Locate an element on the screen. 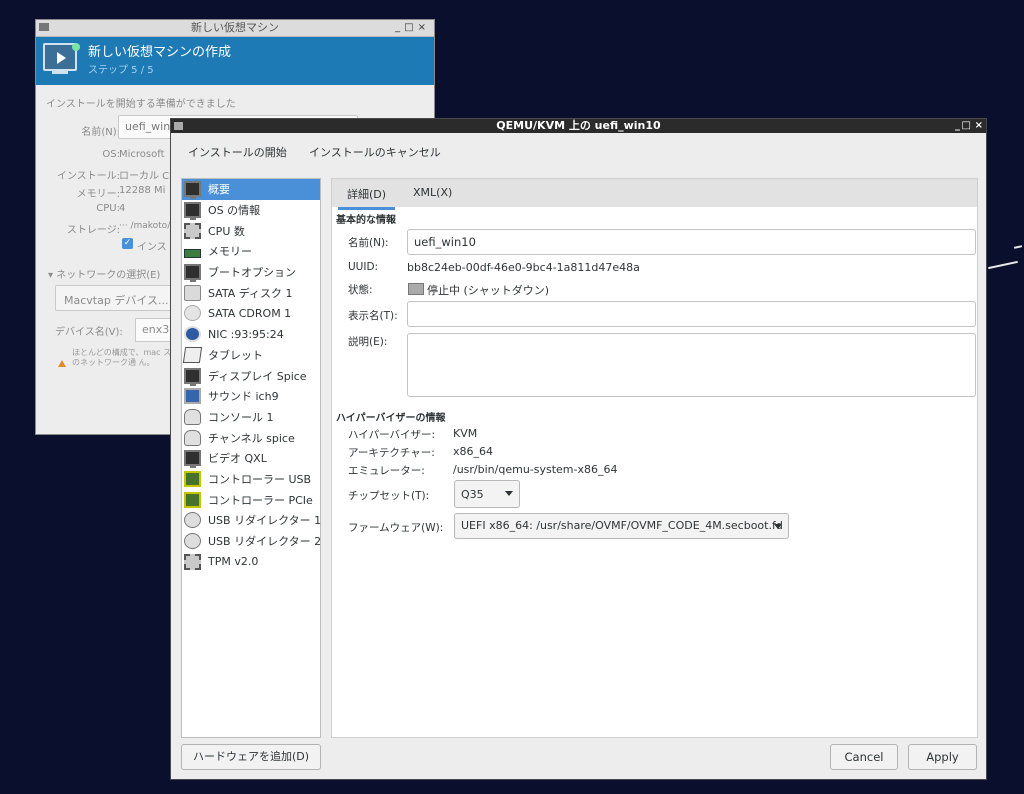 This screenshot has height=794, width=1024. tablet-icon is located at coordinates (192, 354).